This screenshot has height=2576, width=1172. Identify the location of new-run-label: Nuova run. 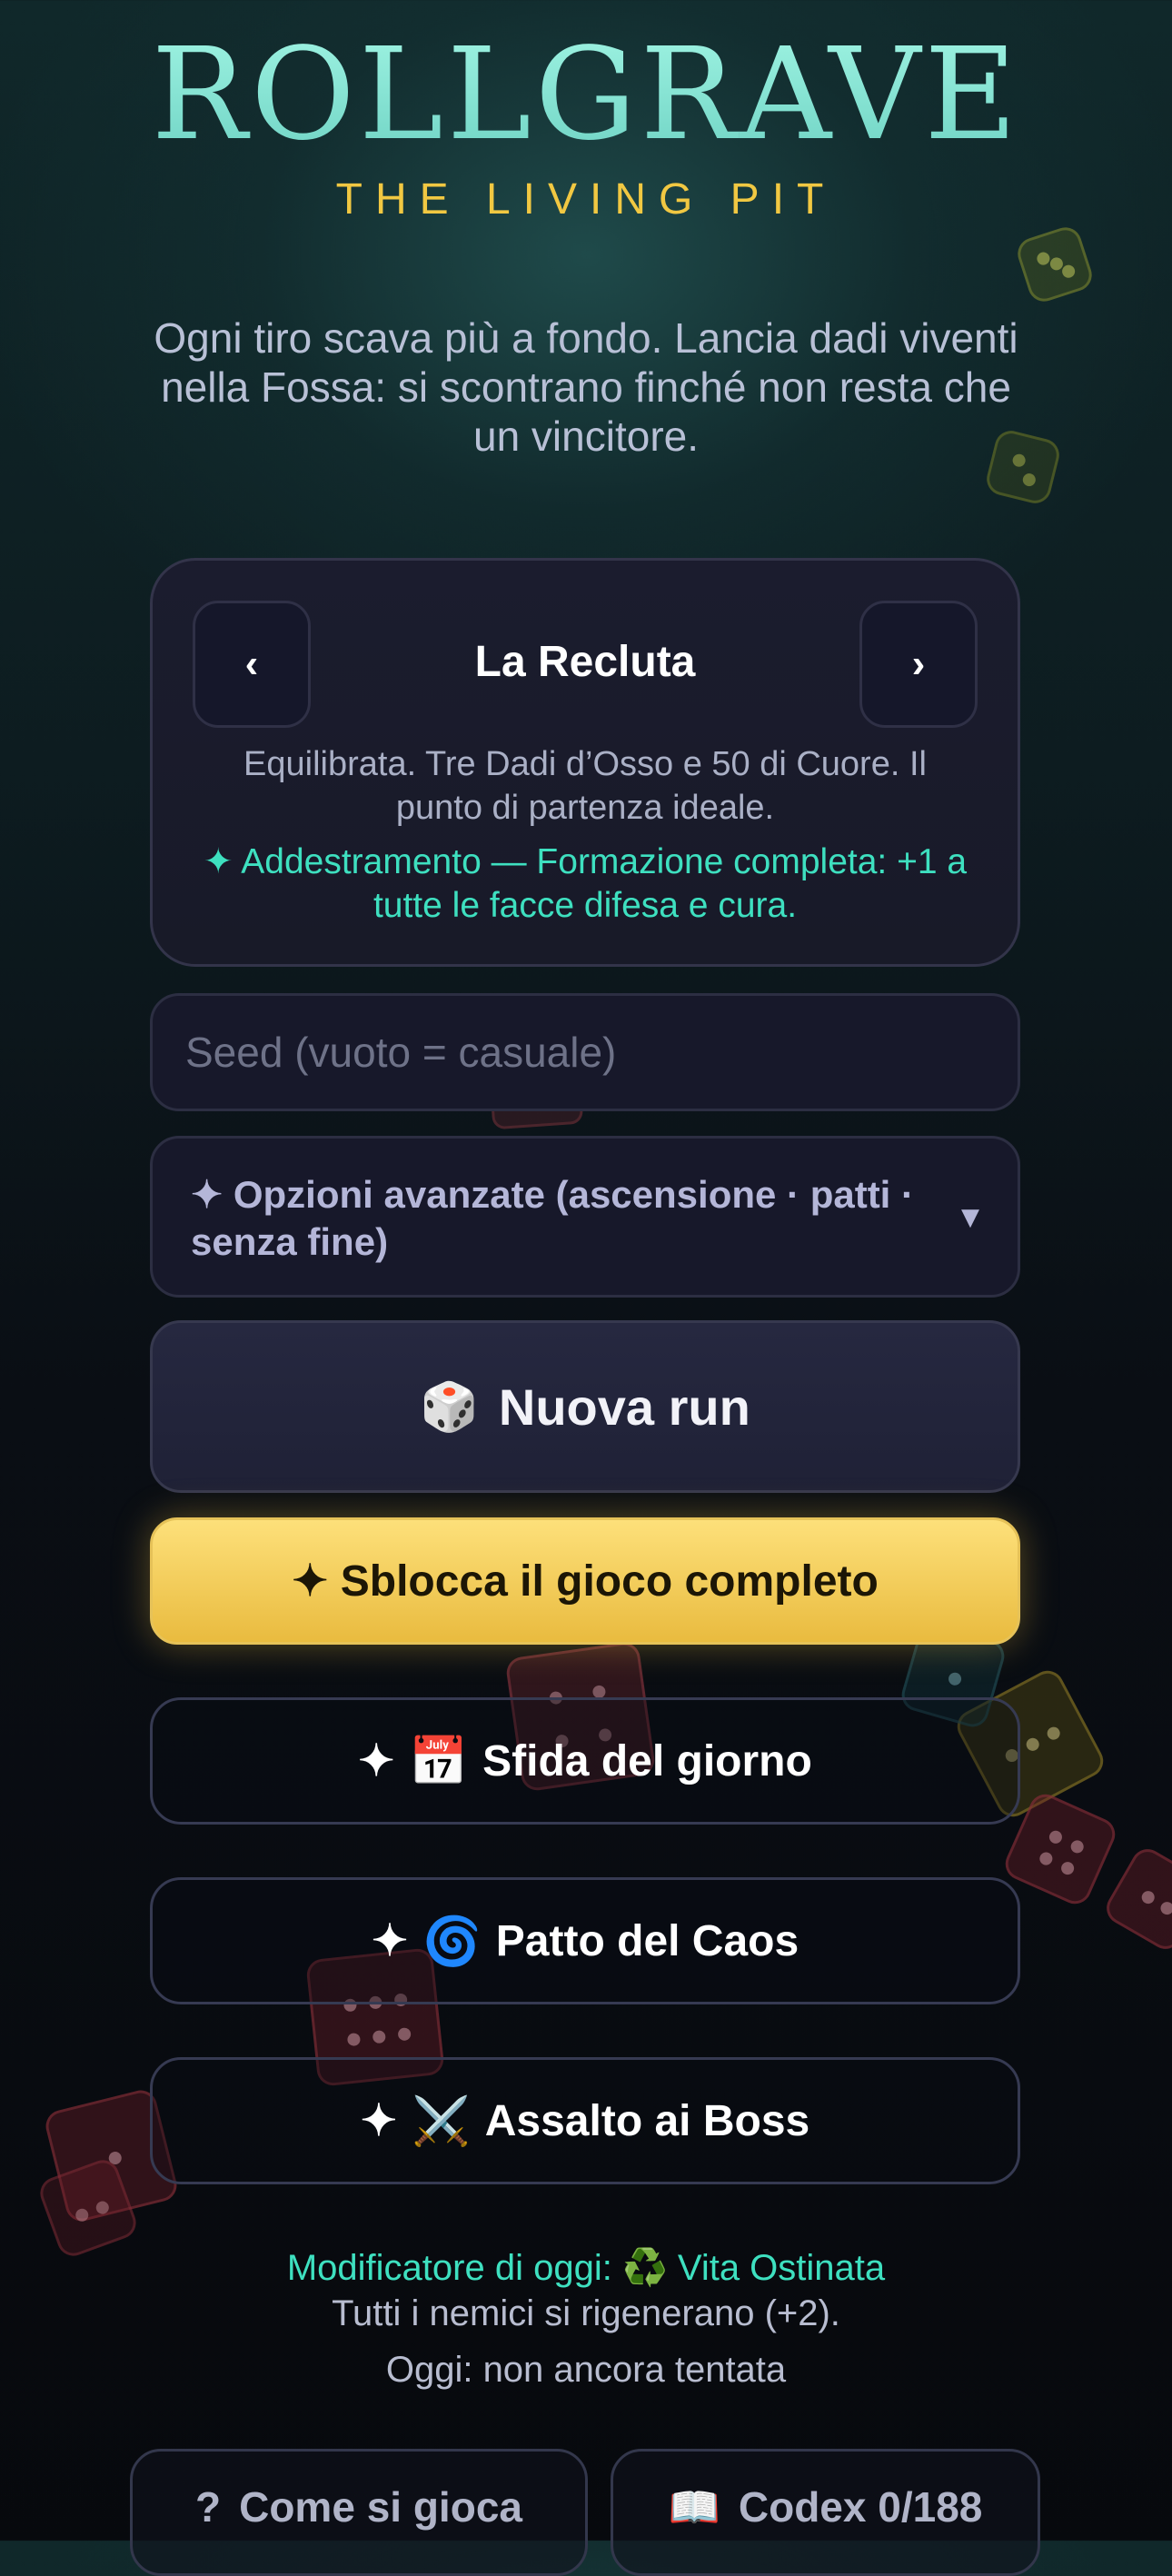
(624, 1407).